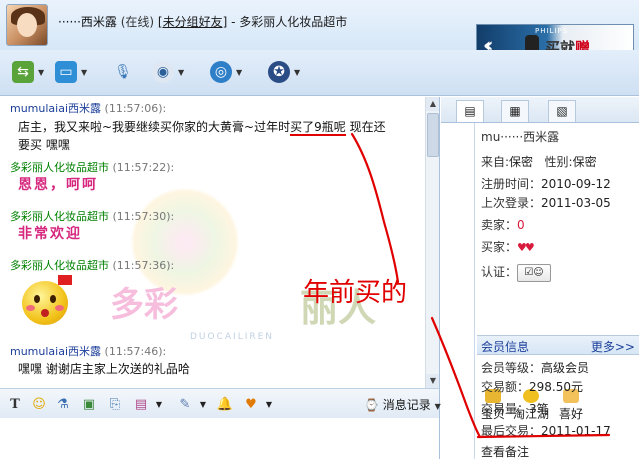  Describe the element at coordinates (92, 265) in the screenshot. I see `message-header: 多彩丽人化妆品超市 (11:57:36):` at that location.